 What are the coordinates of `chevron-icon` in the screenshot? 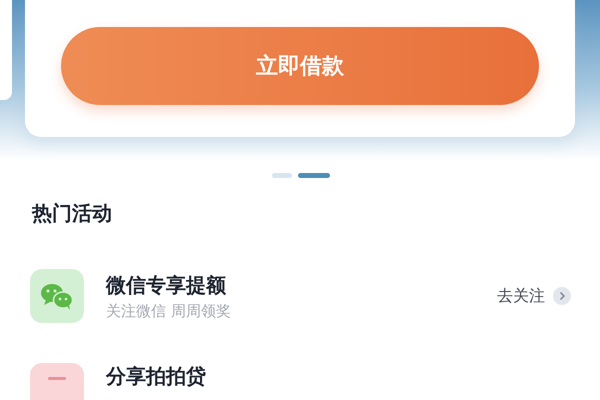 It's located at (562, 296).